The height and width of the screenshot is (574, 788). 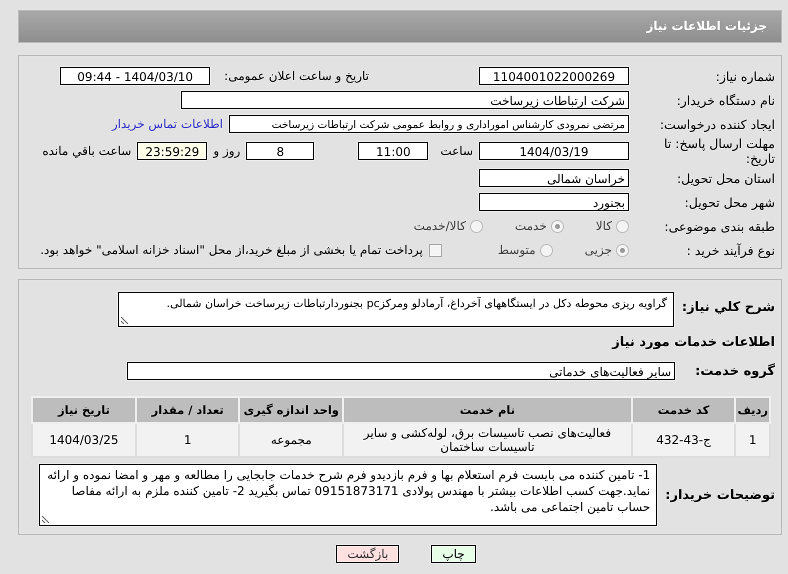 I want to click on section-heading: اطلاعات خدمات مورد نياز, so click(x=692, y=342).